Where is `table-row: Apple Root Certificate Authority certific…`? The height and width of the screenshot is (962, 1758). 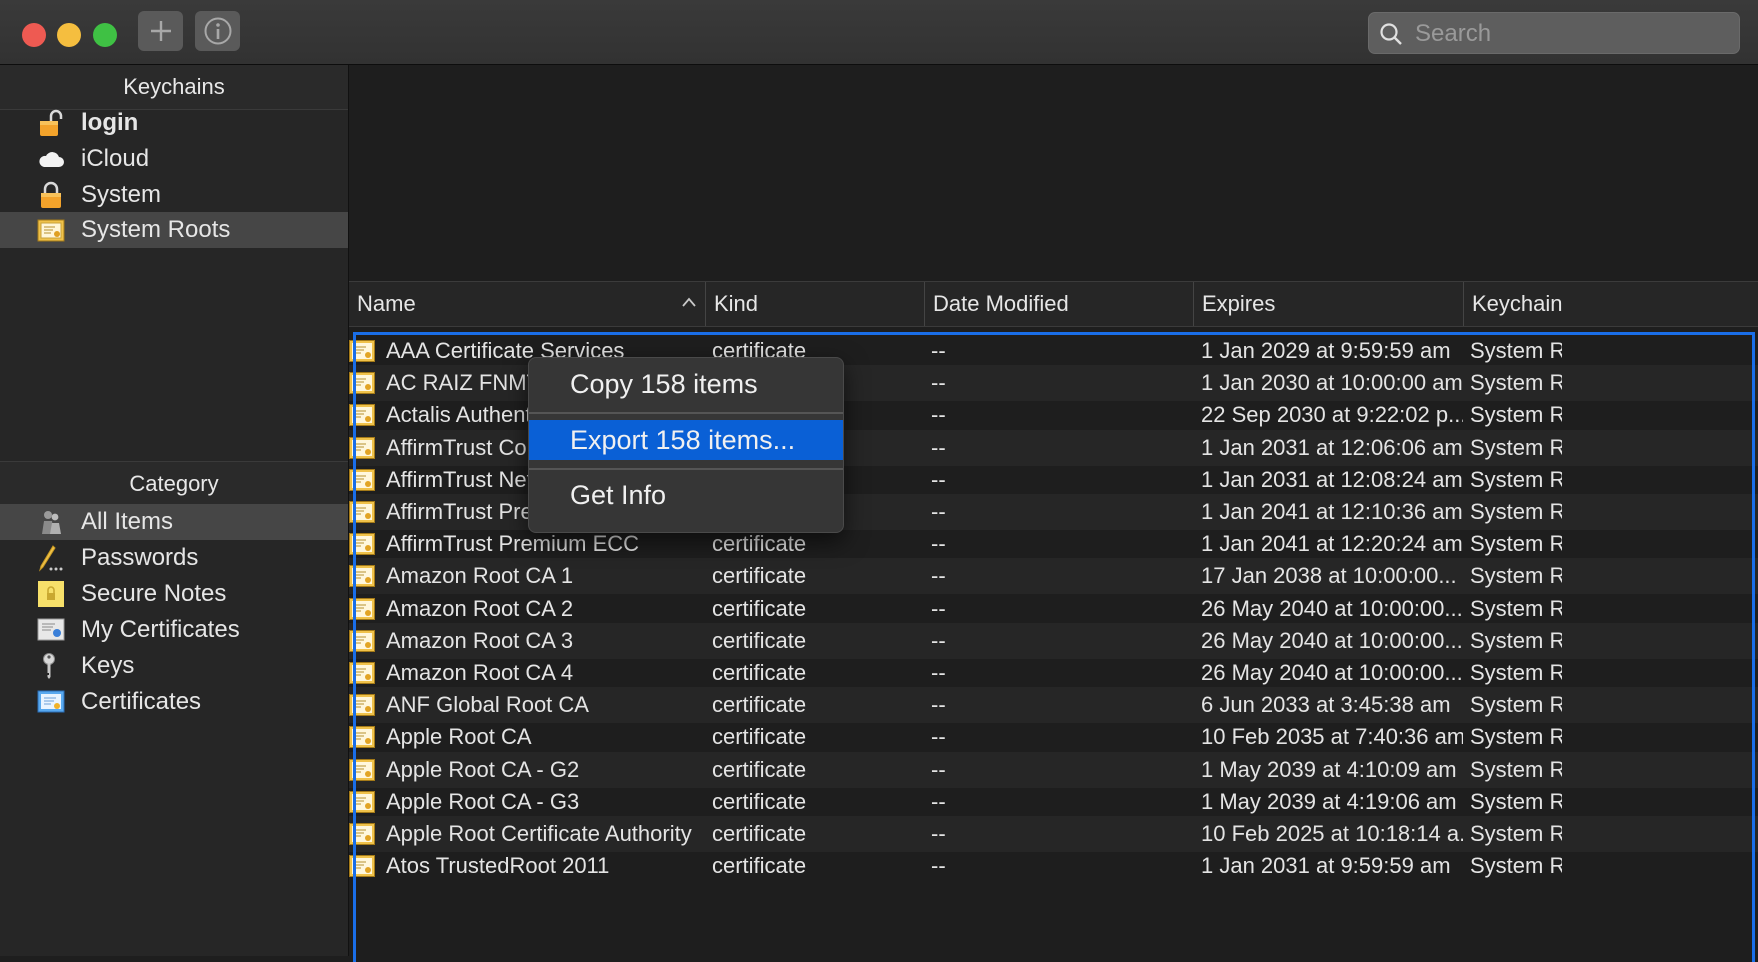
table-row: Apple Root Certificate Authority certific… is located at coordinates (1053, 834).